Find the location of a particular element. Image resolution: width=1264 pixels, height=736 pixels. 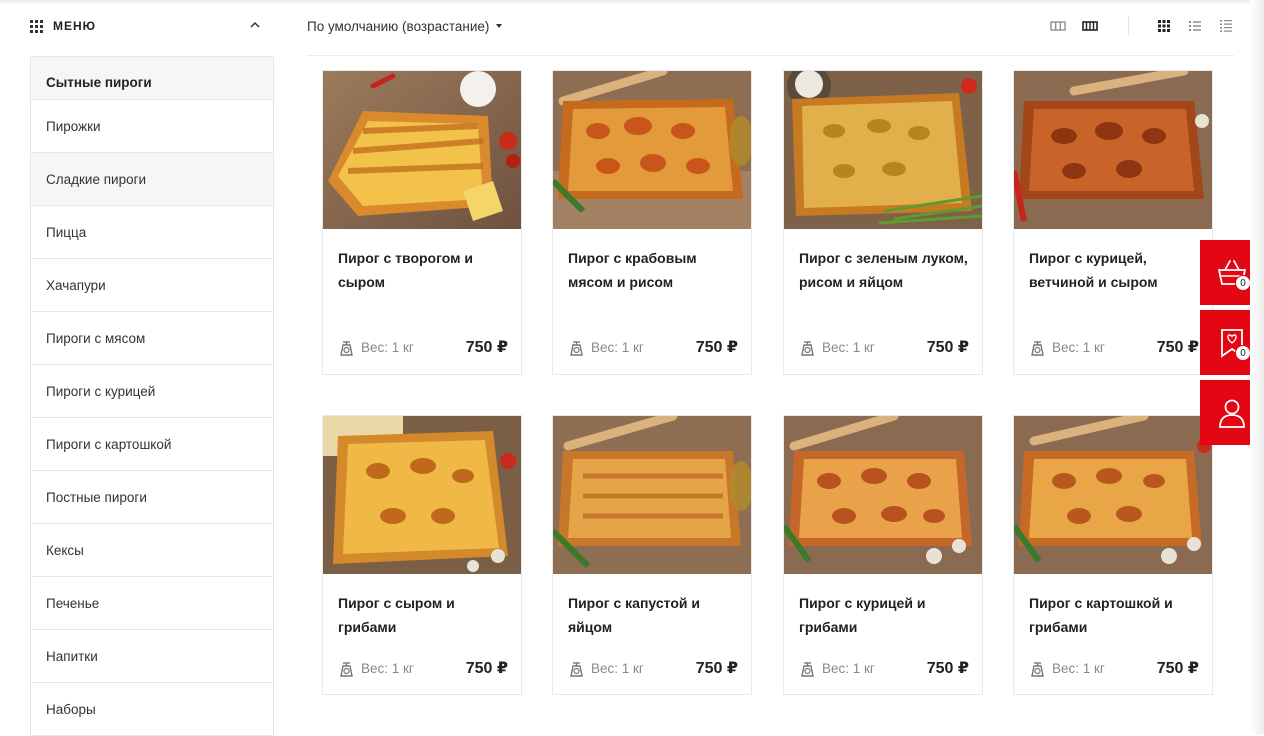

top-shadow is located at coordinates (632, 2).